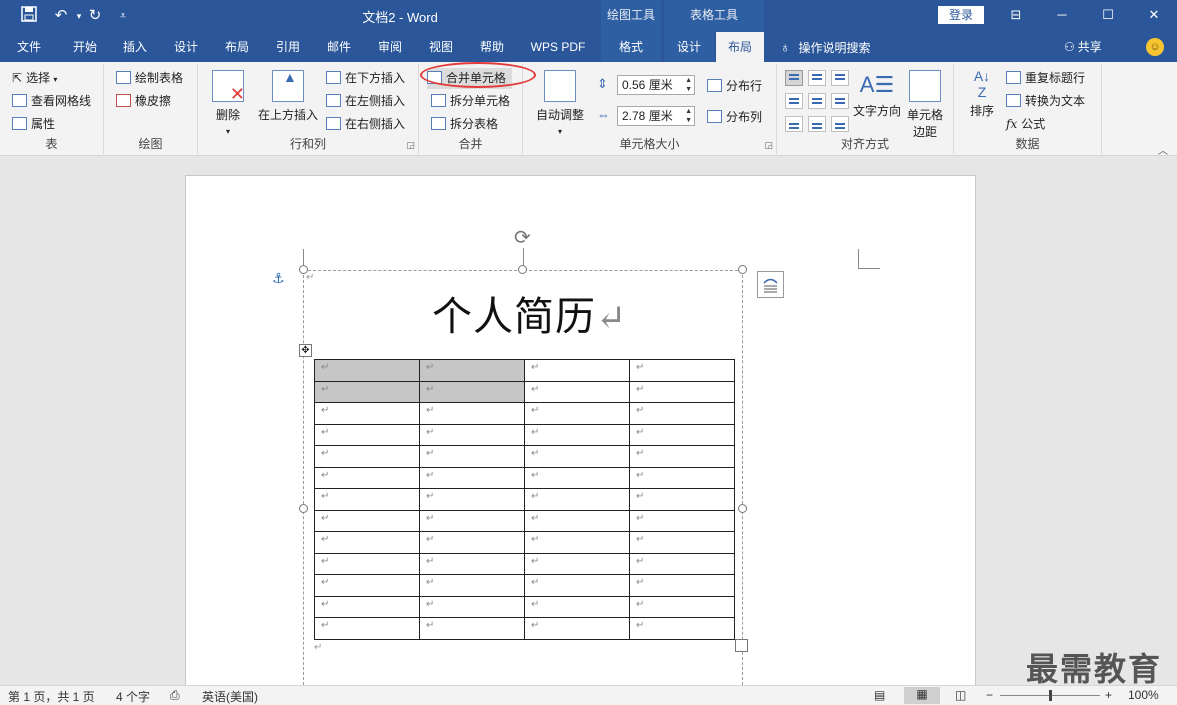  What do you see at coordinates (470, 101) in the screenshot?
I see `split-cells-button: 拆分单元格` at bounding box center [470, 101].